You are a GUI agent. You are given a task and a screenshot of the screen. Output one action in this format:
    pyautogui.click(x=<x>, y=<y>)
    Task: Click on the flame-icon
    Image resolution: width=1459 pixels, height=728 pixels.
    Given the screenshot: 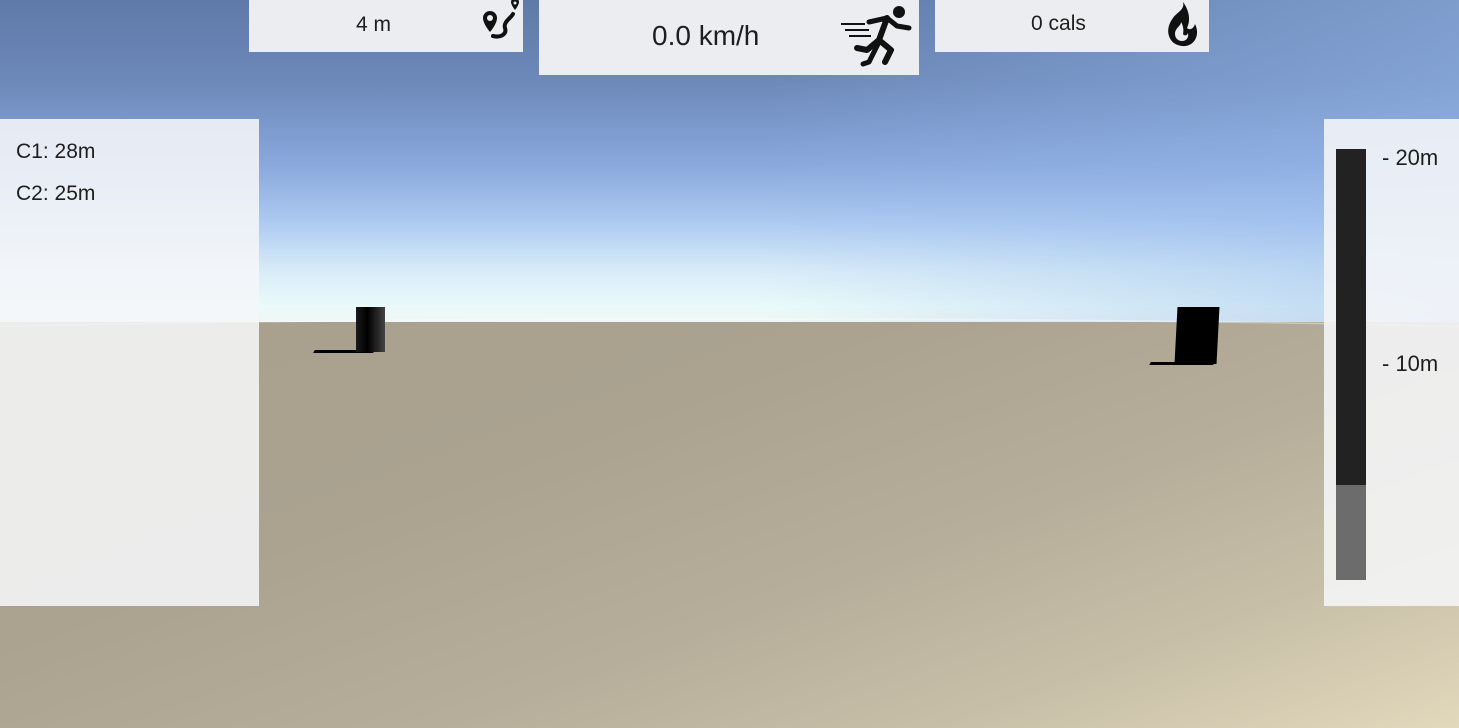 What is the action you would take?
    pyautogui.click(x=1183, y=24)
    